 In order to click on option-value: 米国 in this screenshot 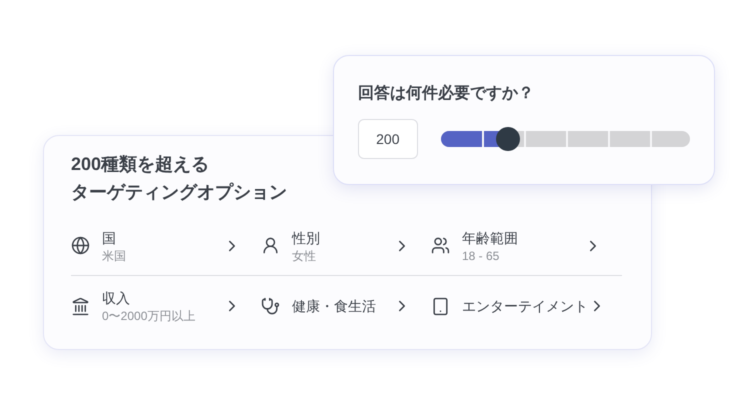, I will do `click(114, 256)`.